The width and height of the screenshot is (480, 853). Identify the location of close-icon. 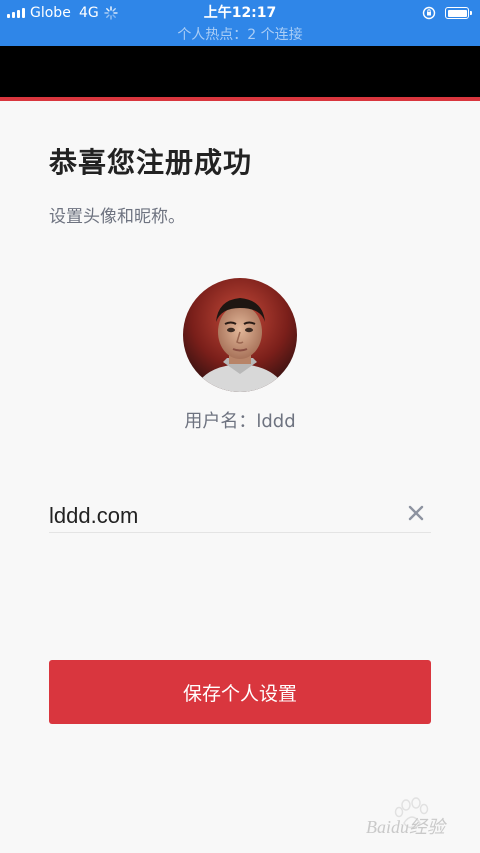
(416, 513).